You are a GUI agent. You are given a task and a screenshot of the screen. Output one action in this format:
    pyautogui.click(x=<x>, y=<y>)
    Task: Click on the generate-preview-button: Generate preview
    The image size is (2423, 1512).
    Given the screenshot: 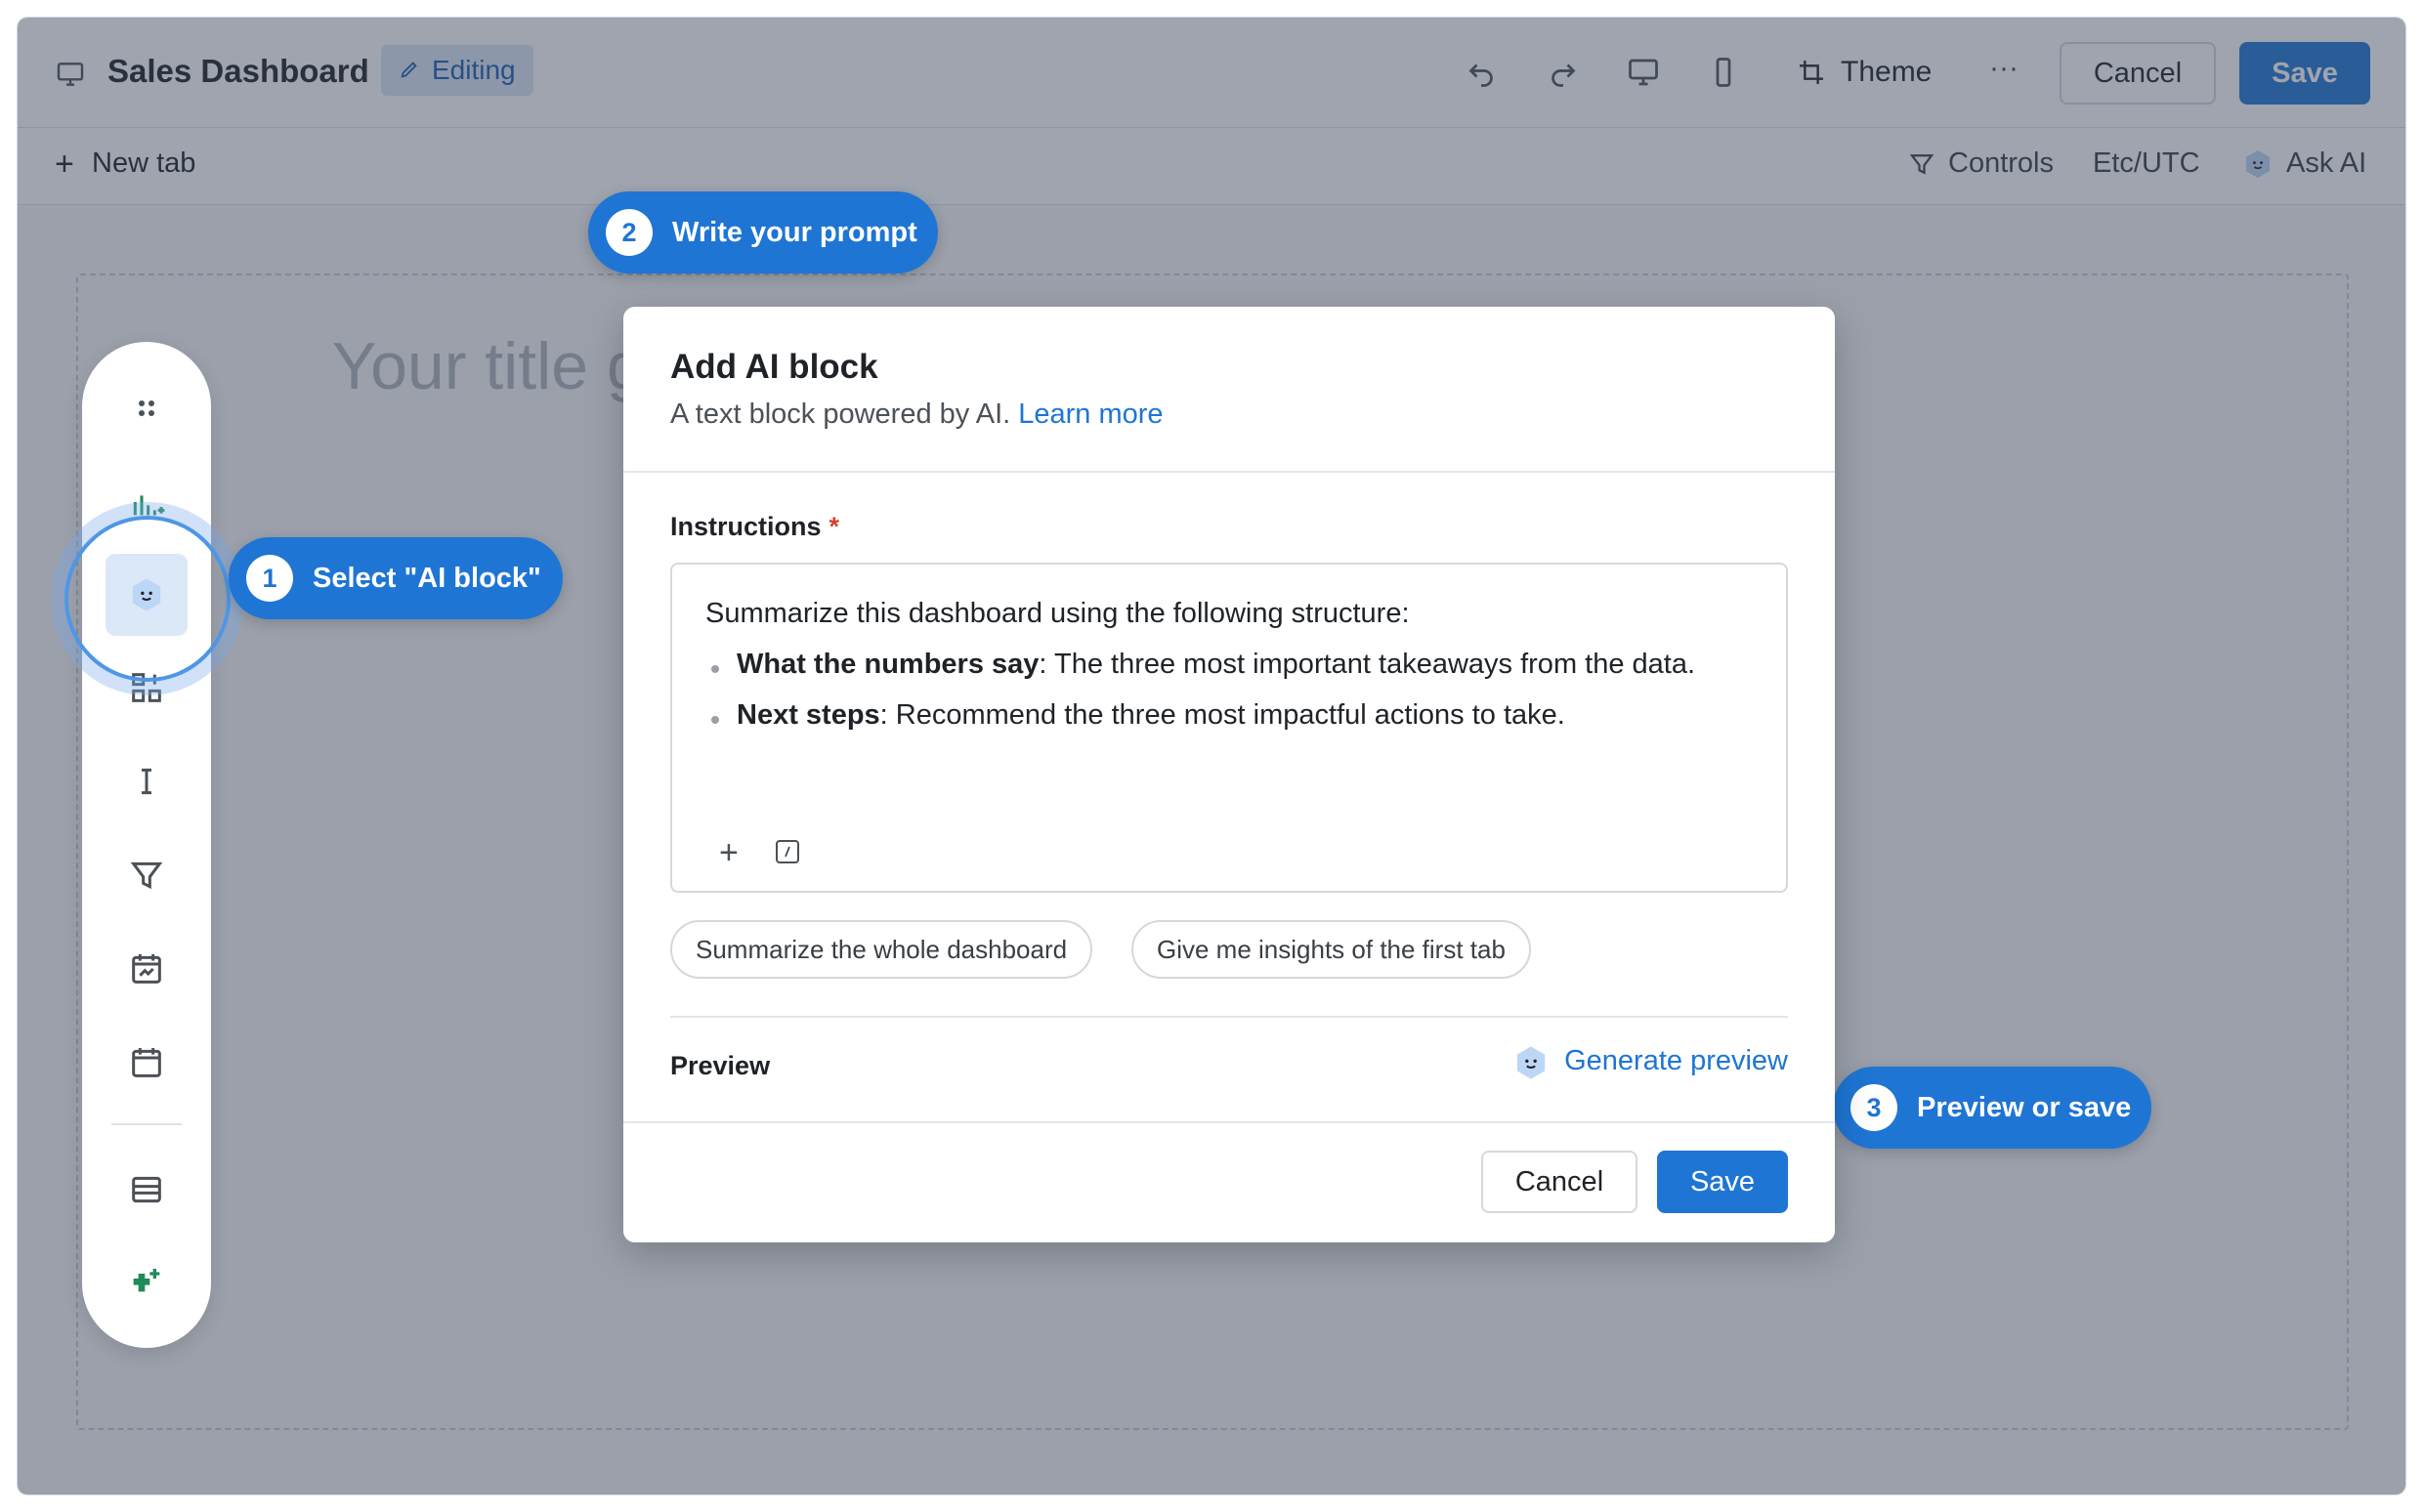 What is the action you would take?
    pyautogui.click(x=1650, y=1062)
    